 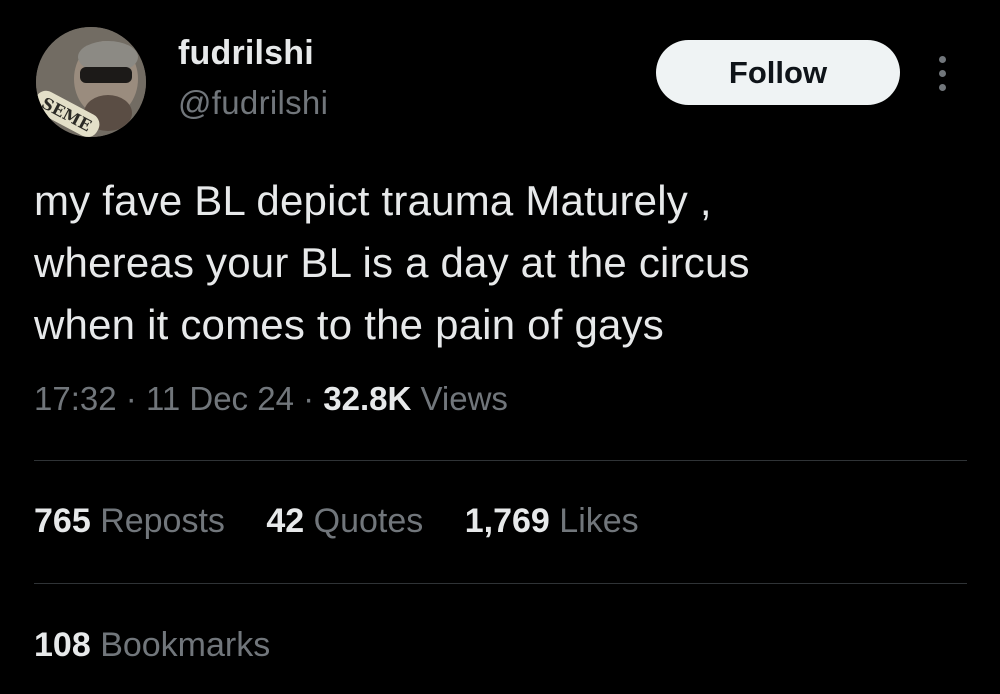 What do you see at coordinates (368, 521) in the screenshot?
I see `quotes-label: Quotes` at bounding box center [368, 521].